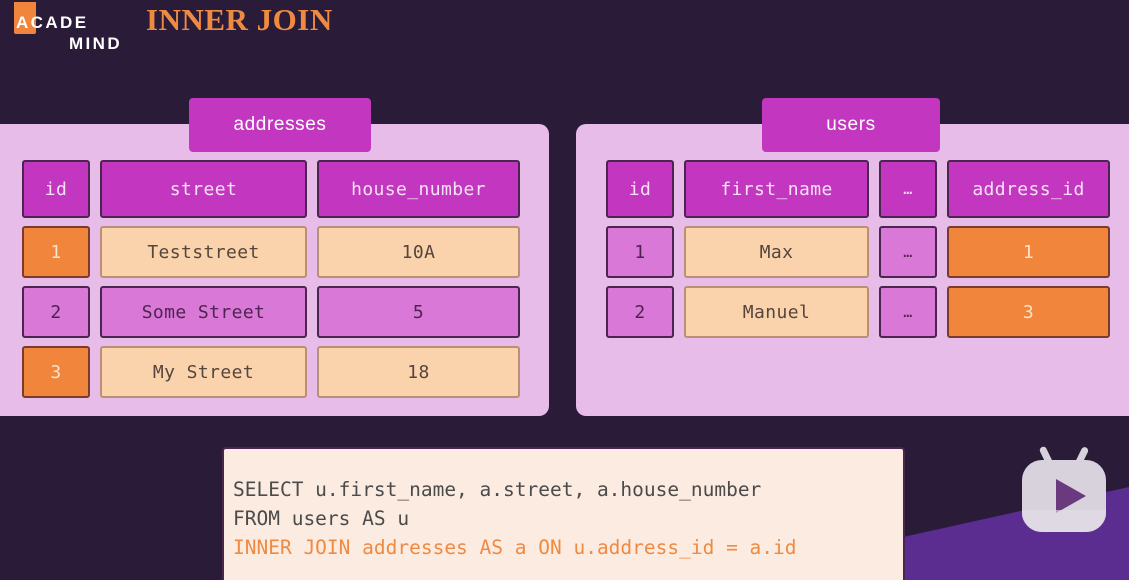  Describe the element at coordinates (1028, 189) in the screenshot. I see `column-header-address-id: address_id` at that location.